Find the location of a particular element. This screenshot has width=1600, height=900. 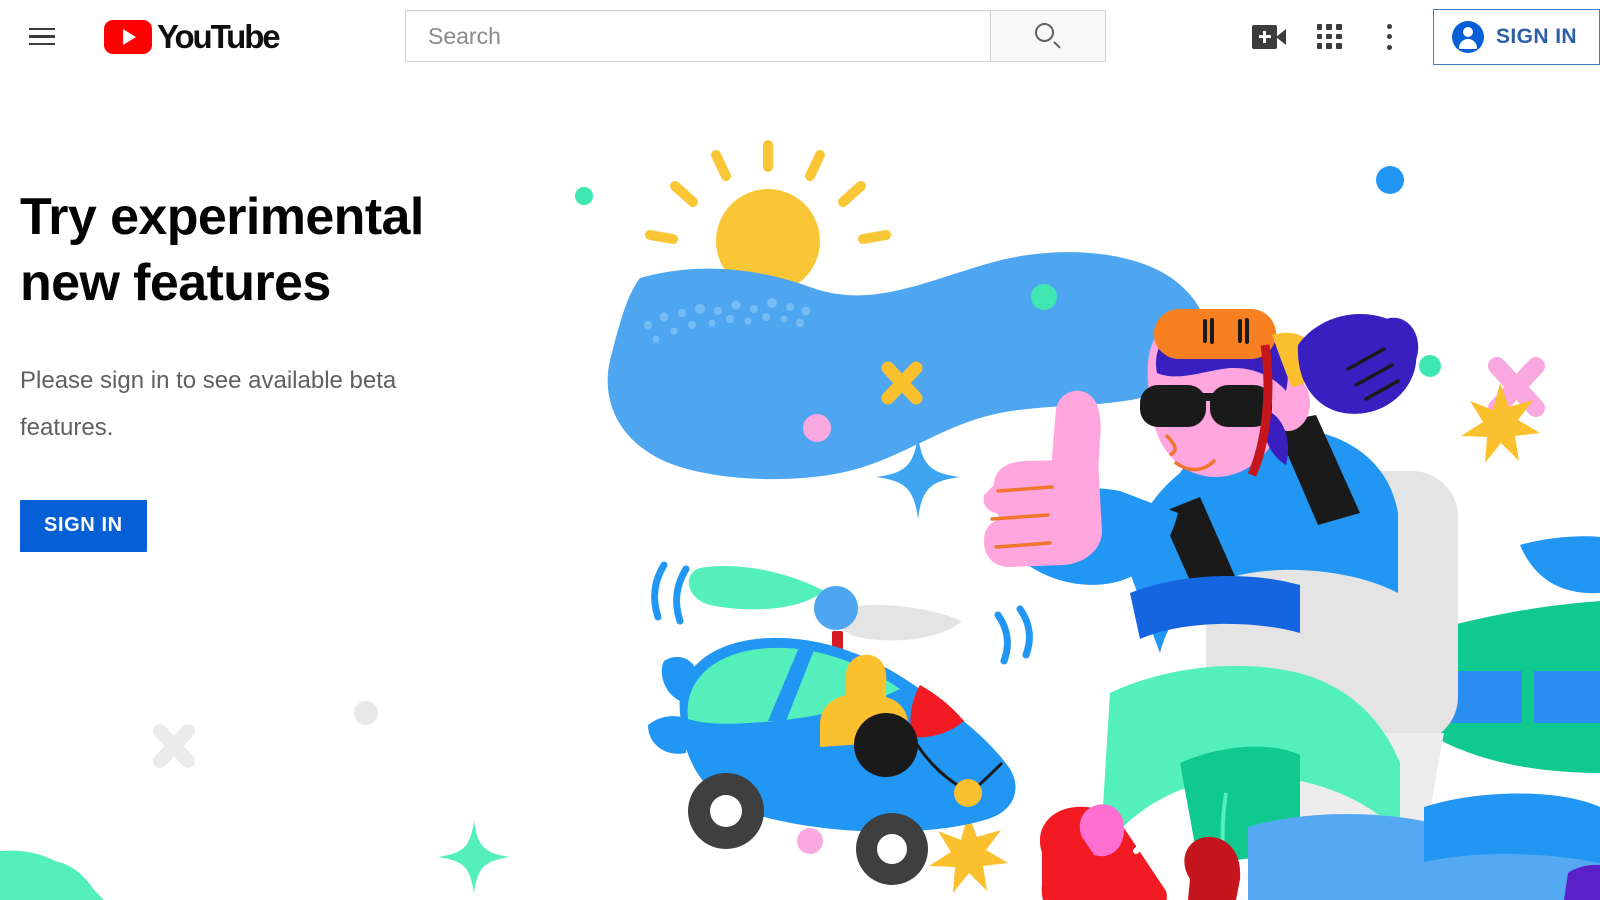

search-form is located at coordinates (755, 36).